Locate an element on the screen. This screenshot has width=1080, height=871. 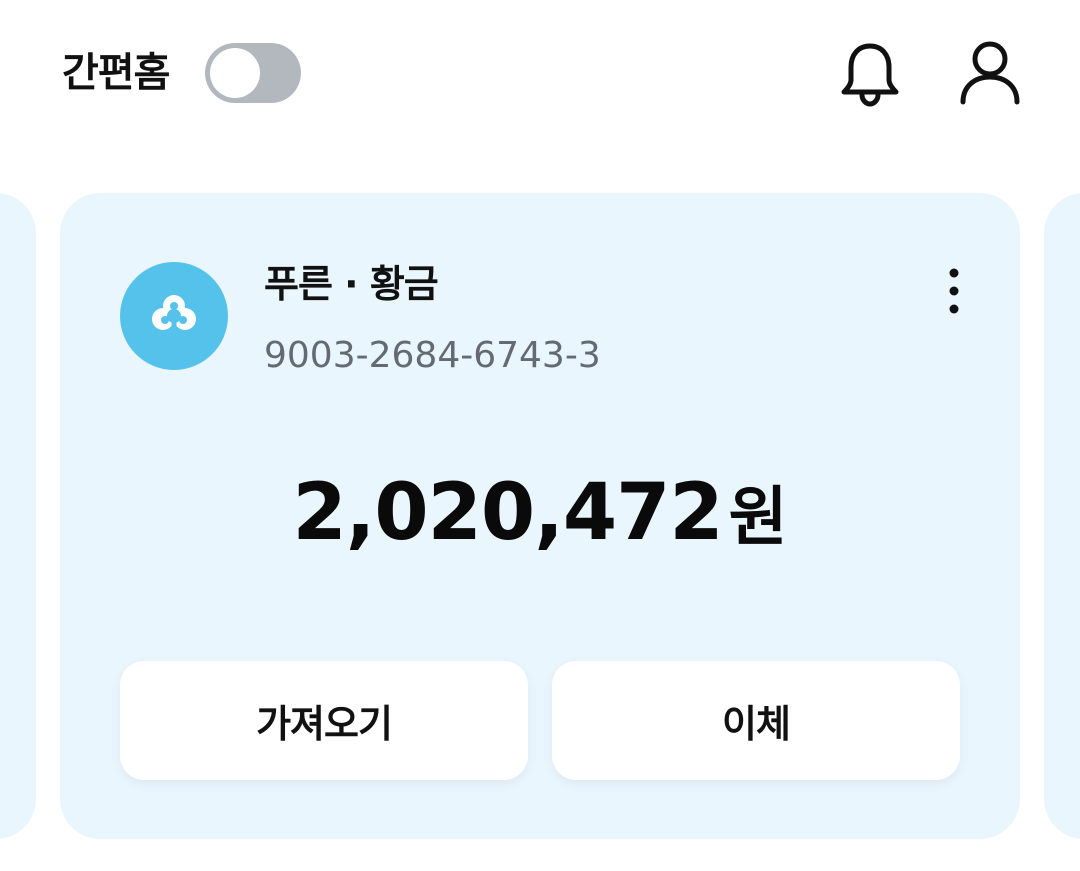
import-button: 가져오기 is located at coordinates (324, 720).